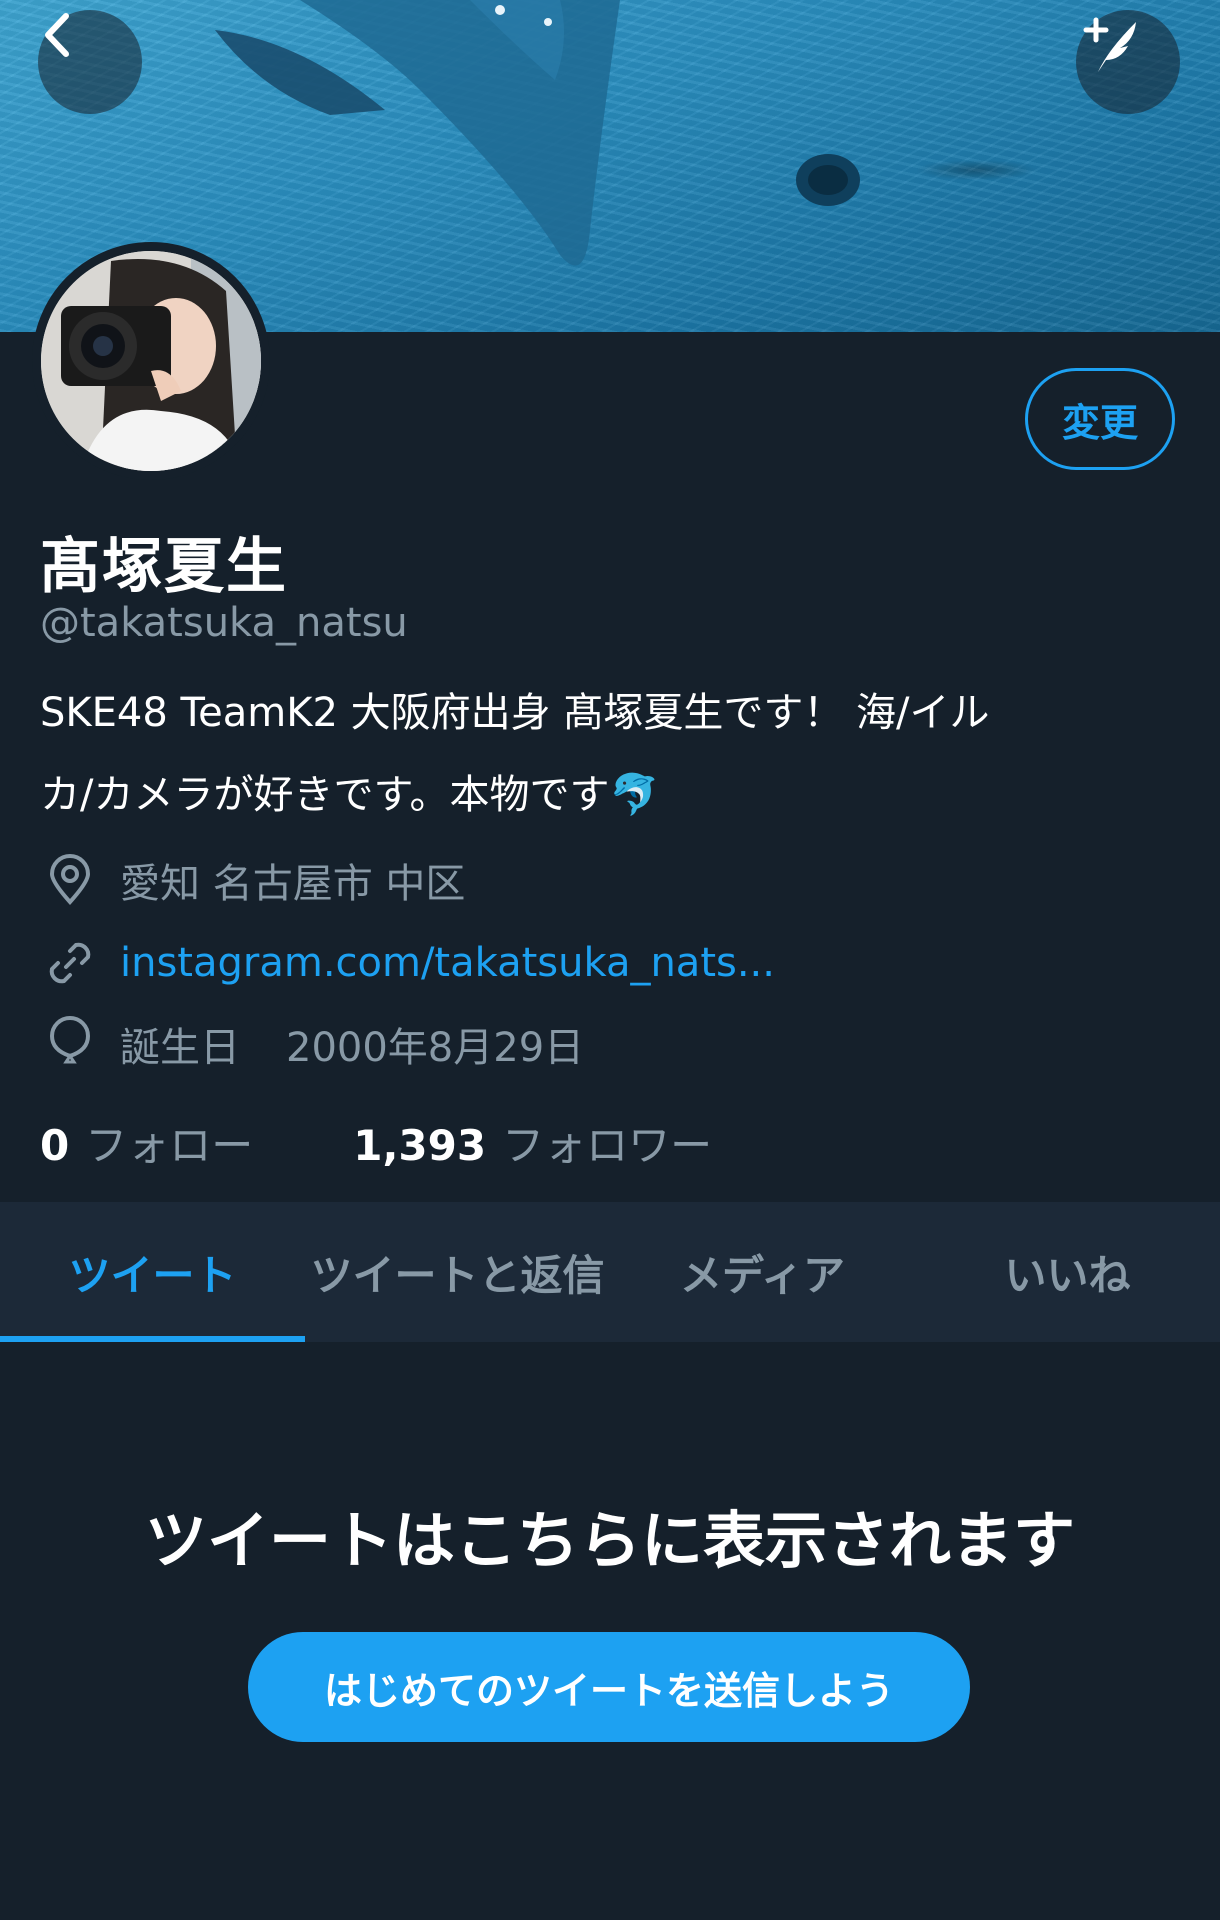  Describe the element at coordinates (350, 795) in the screenshot. I see `bio-line: カ/カメラが好きです。本物です🐬` at that location.